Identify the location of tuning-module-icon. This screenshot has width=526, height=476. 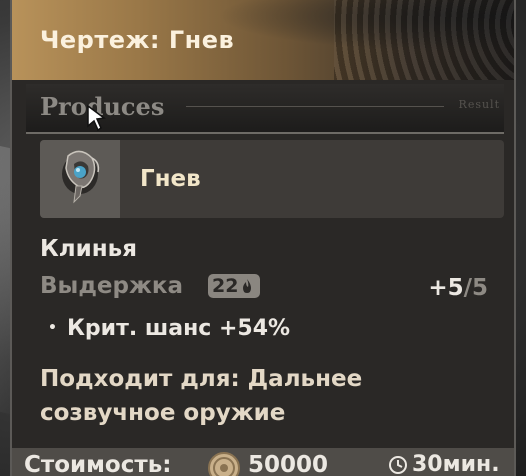
(81, 177).